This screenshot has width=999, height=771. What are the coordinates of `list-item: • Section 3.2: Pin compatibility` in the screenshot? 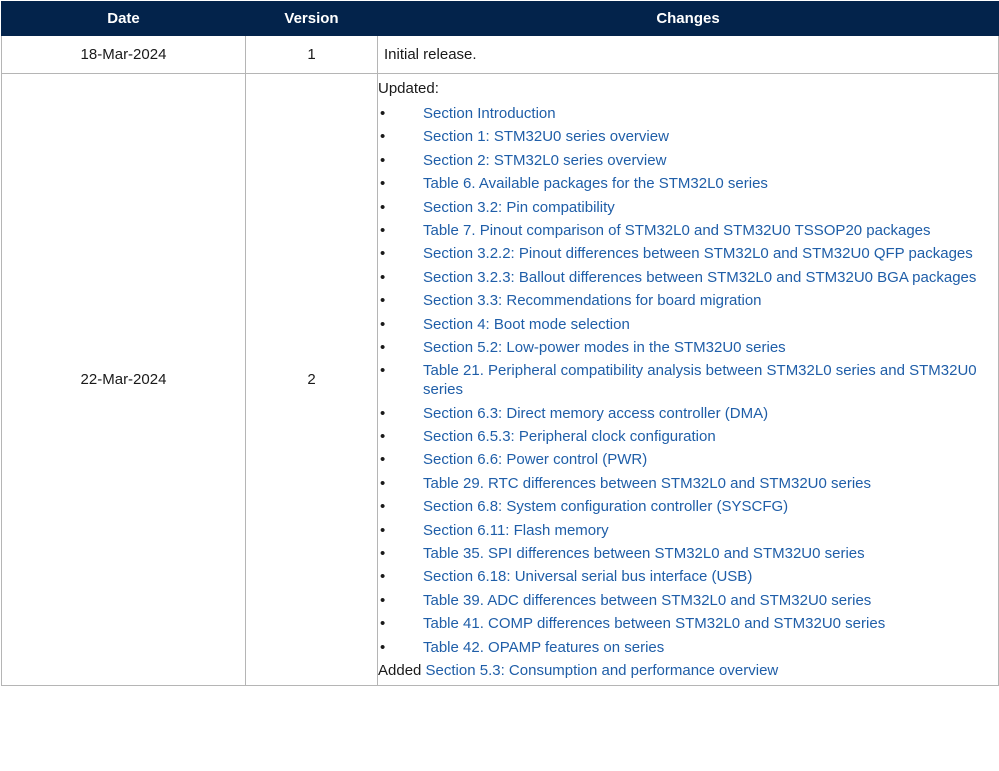 It's located at (688, 207).